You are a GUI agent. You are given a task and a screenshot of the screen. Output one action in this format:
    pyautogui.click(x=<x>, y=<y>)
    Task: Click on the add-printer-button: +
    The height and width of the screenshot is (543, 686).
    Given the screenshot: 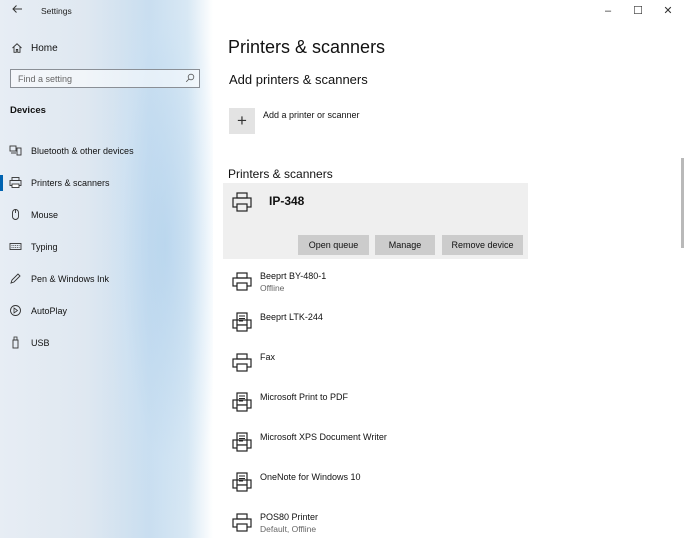 What is the action you would take?
    pyautogui.click(x=242, y=121)
    